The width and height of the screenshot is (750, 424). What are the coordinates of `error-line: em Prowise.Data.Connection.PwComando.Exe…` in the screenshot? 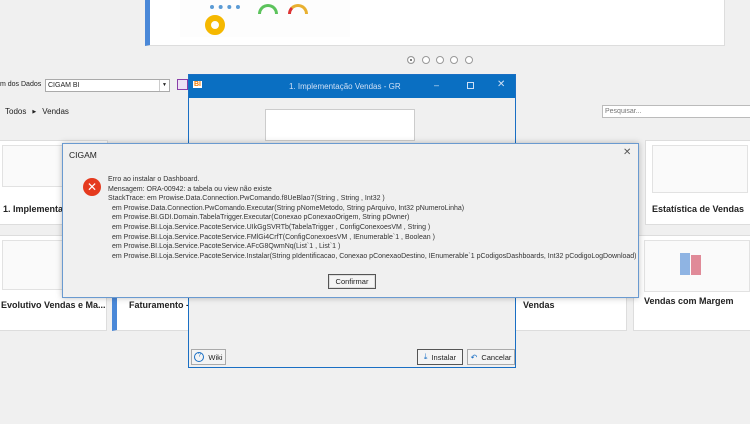 It's located at (288, 208).